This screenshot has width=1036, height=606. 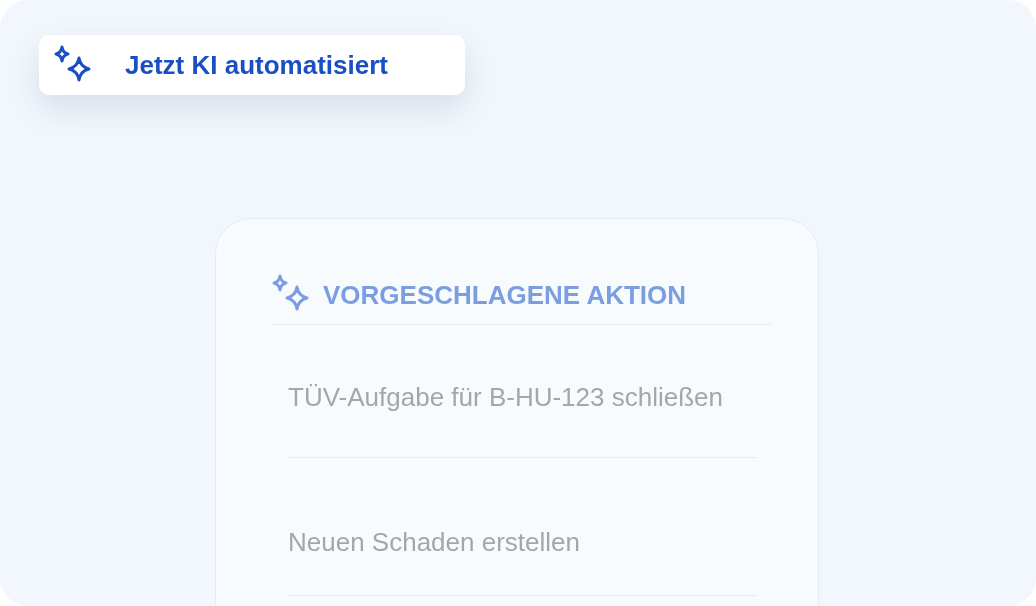 What do you see at coordinates (256, 65) in the screenshot?
I see `badge-label: Jetzt KI automatisiert` at bounding box center [256, 65].